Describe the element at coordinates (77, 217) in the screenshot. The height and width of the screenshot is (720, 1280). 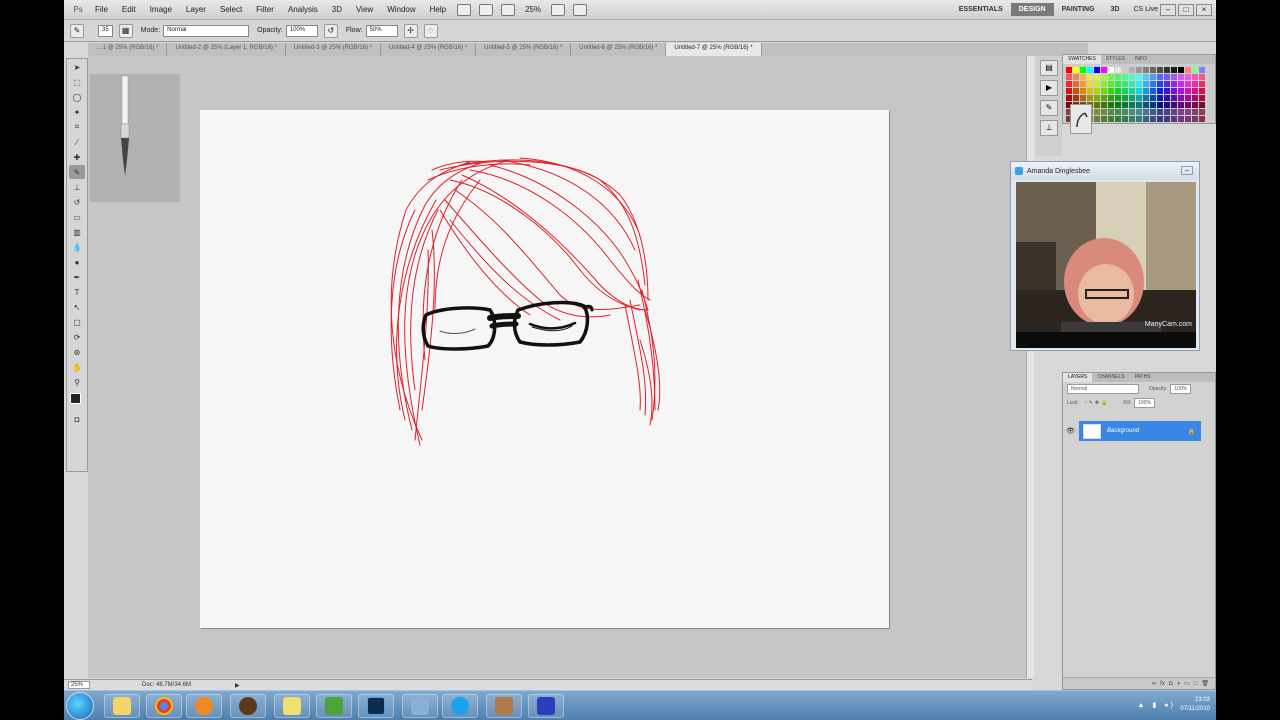
I see `eraser-tool-icon: ▭` at that location.